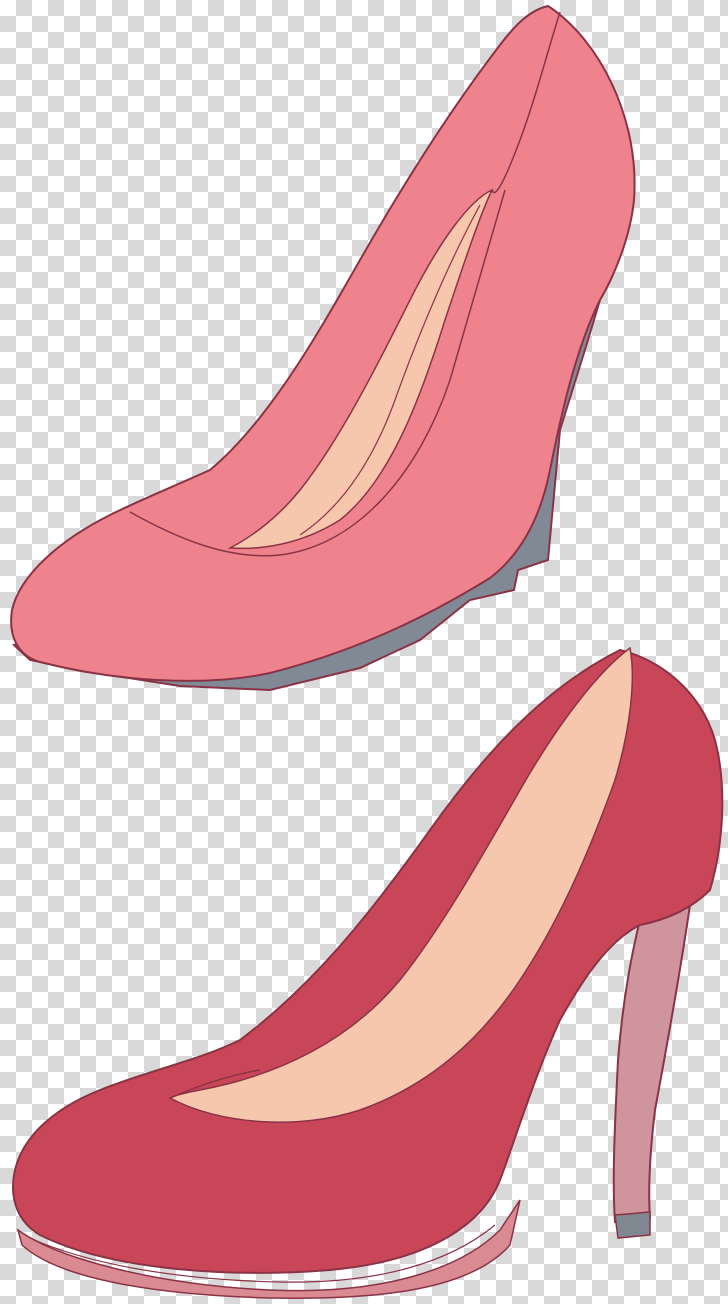  I want to click on stiletto-heel-tip, so click(632, 1225).